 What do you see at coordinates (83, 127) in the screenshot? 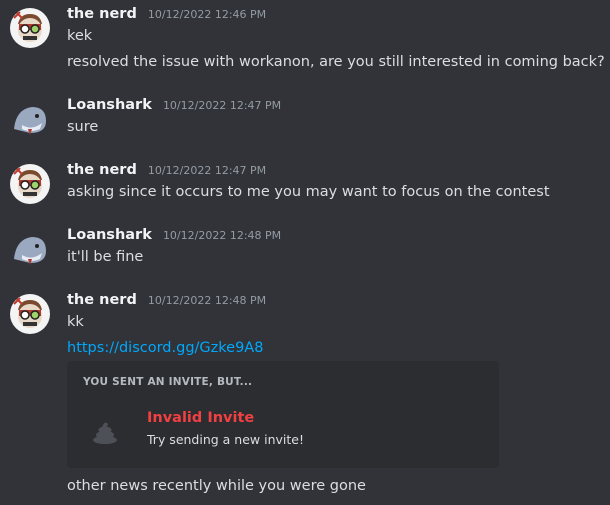
I see `message-text: sure` at bounding box center [83, 127].